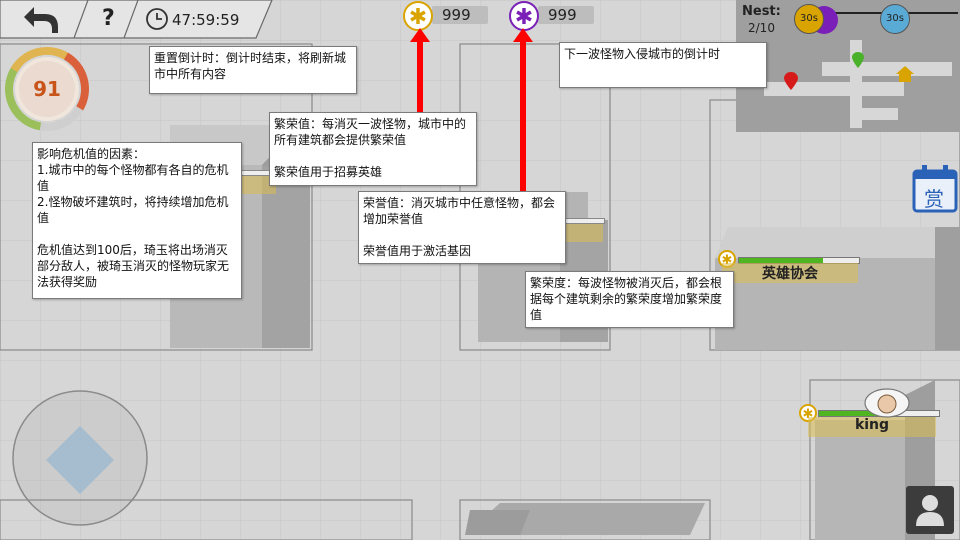 Image resolution: width=960 pixels, height=540 pixels. I want to click on arrow-honor, so click(523, 110).